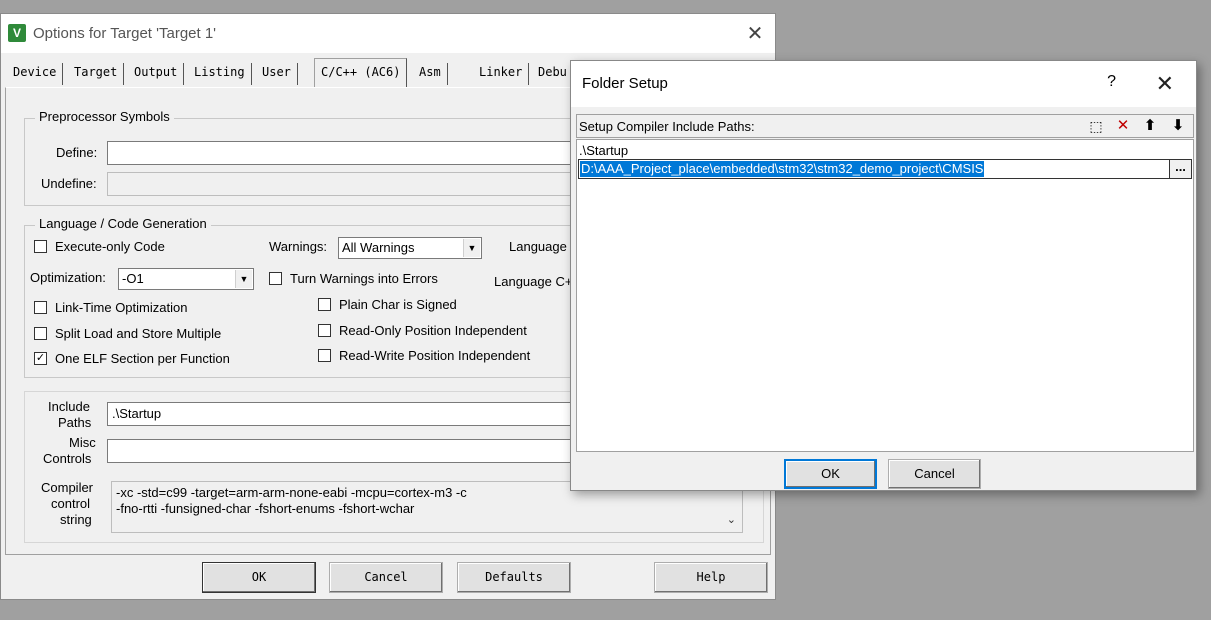 The width and height of the screenshot is (1211, 620). Describe the element at coordinates (501, 74) in the screenshot. I see `tab-linker: Linker` at that location.